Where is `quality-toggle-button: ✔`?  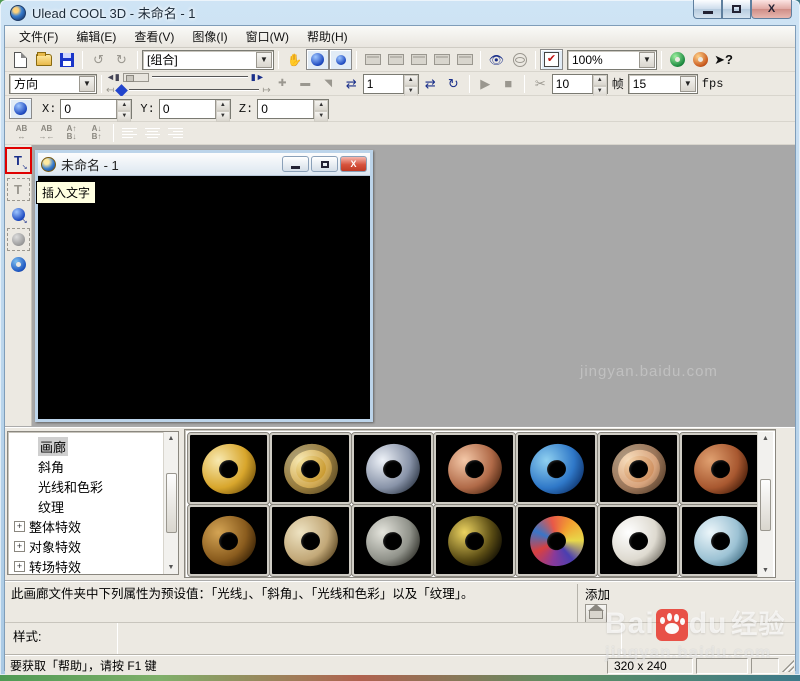
quality-toggle-button: ✔ is located at coordinates (551, 59).